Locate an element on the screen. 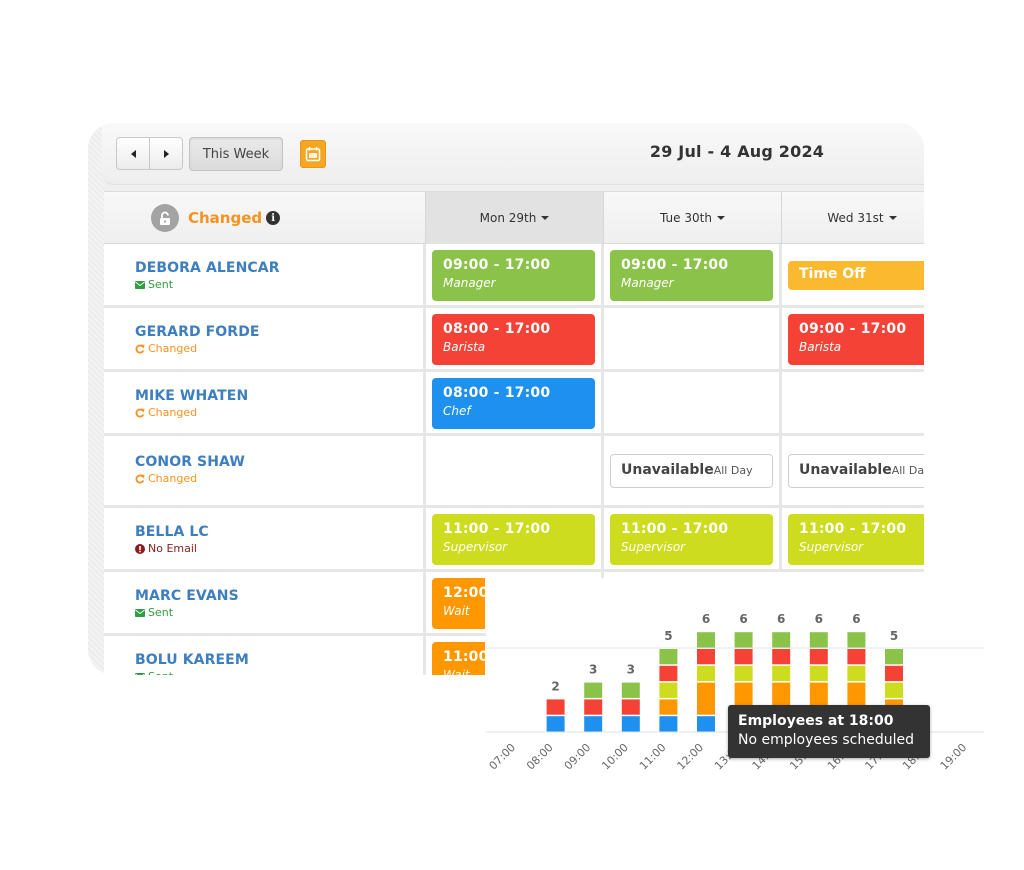 The height and width of the screenshot is (870, 1024). day-header-mon: Mon 29th is located at coordinates (515, 218).